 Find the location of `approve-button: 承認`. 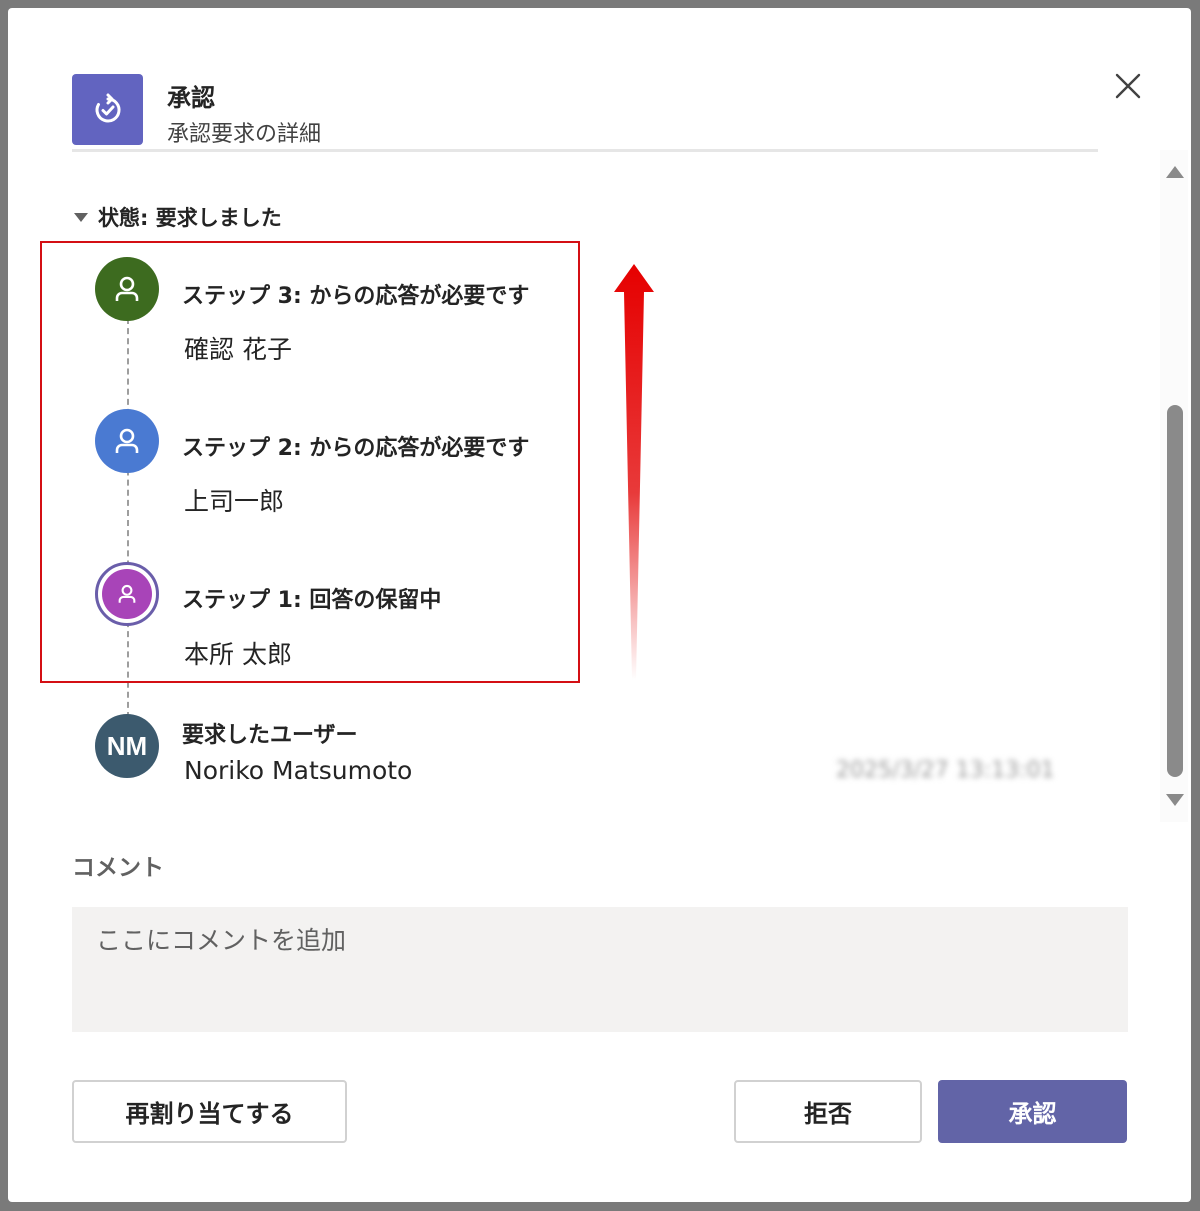

approve-button: 承認 is located at coordinates (1032, 1111).